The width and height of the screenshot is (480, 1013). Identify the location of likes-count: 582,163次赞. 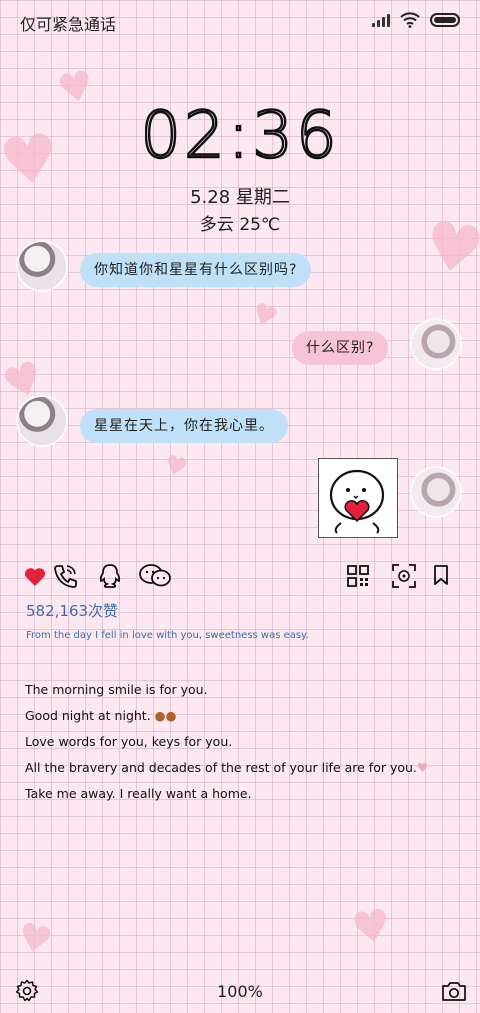
(72, 611).